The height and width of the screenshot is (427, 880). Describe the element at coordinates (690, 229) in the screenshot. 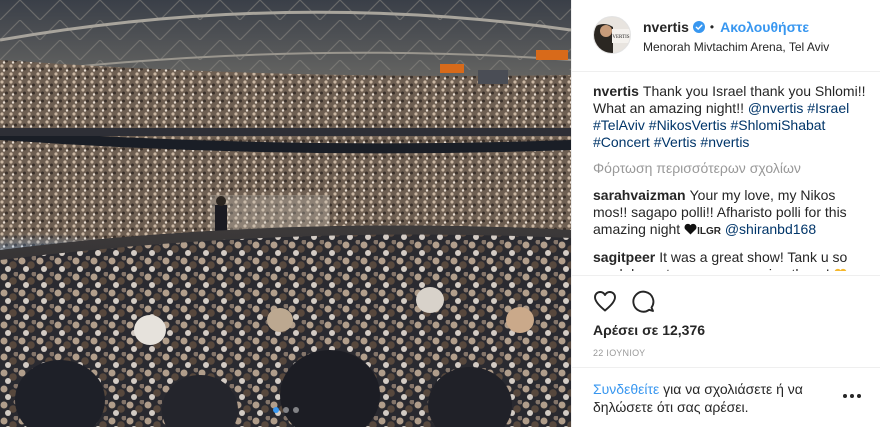

I see `black-heart-icon` at that location.